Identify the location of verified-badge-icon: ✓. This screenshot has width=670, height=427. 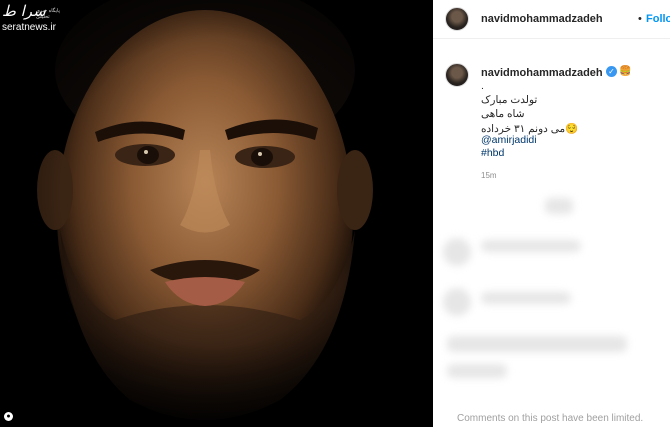
(611, 71).